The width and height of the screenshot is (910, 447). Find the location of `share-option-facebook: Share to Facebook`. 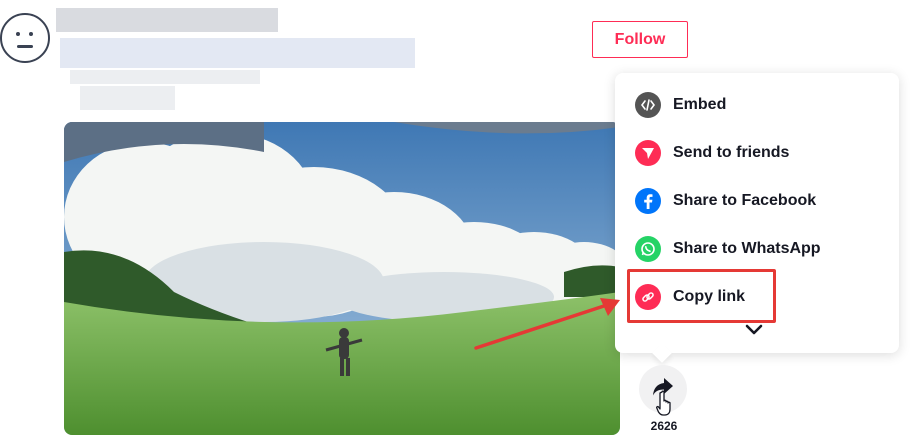

share-option-facebook: Share to Facebook is located at coordinates (757, 201).